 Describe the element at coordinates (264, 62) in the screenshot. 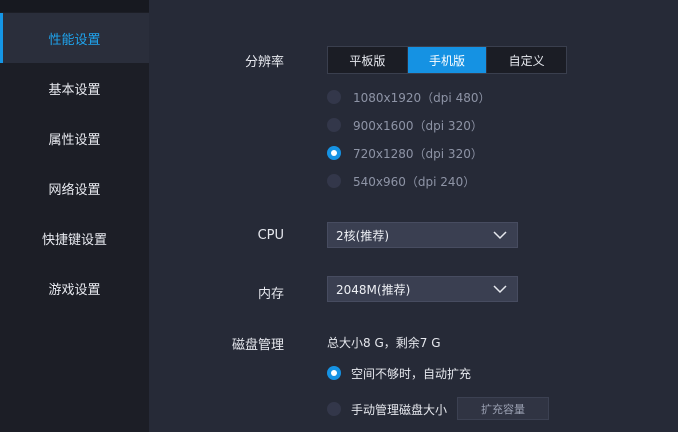

I see `resolution-label: 分辨率` at that location.